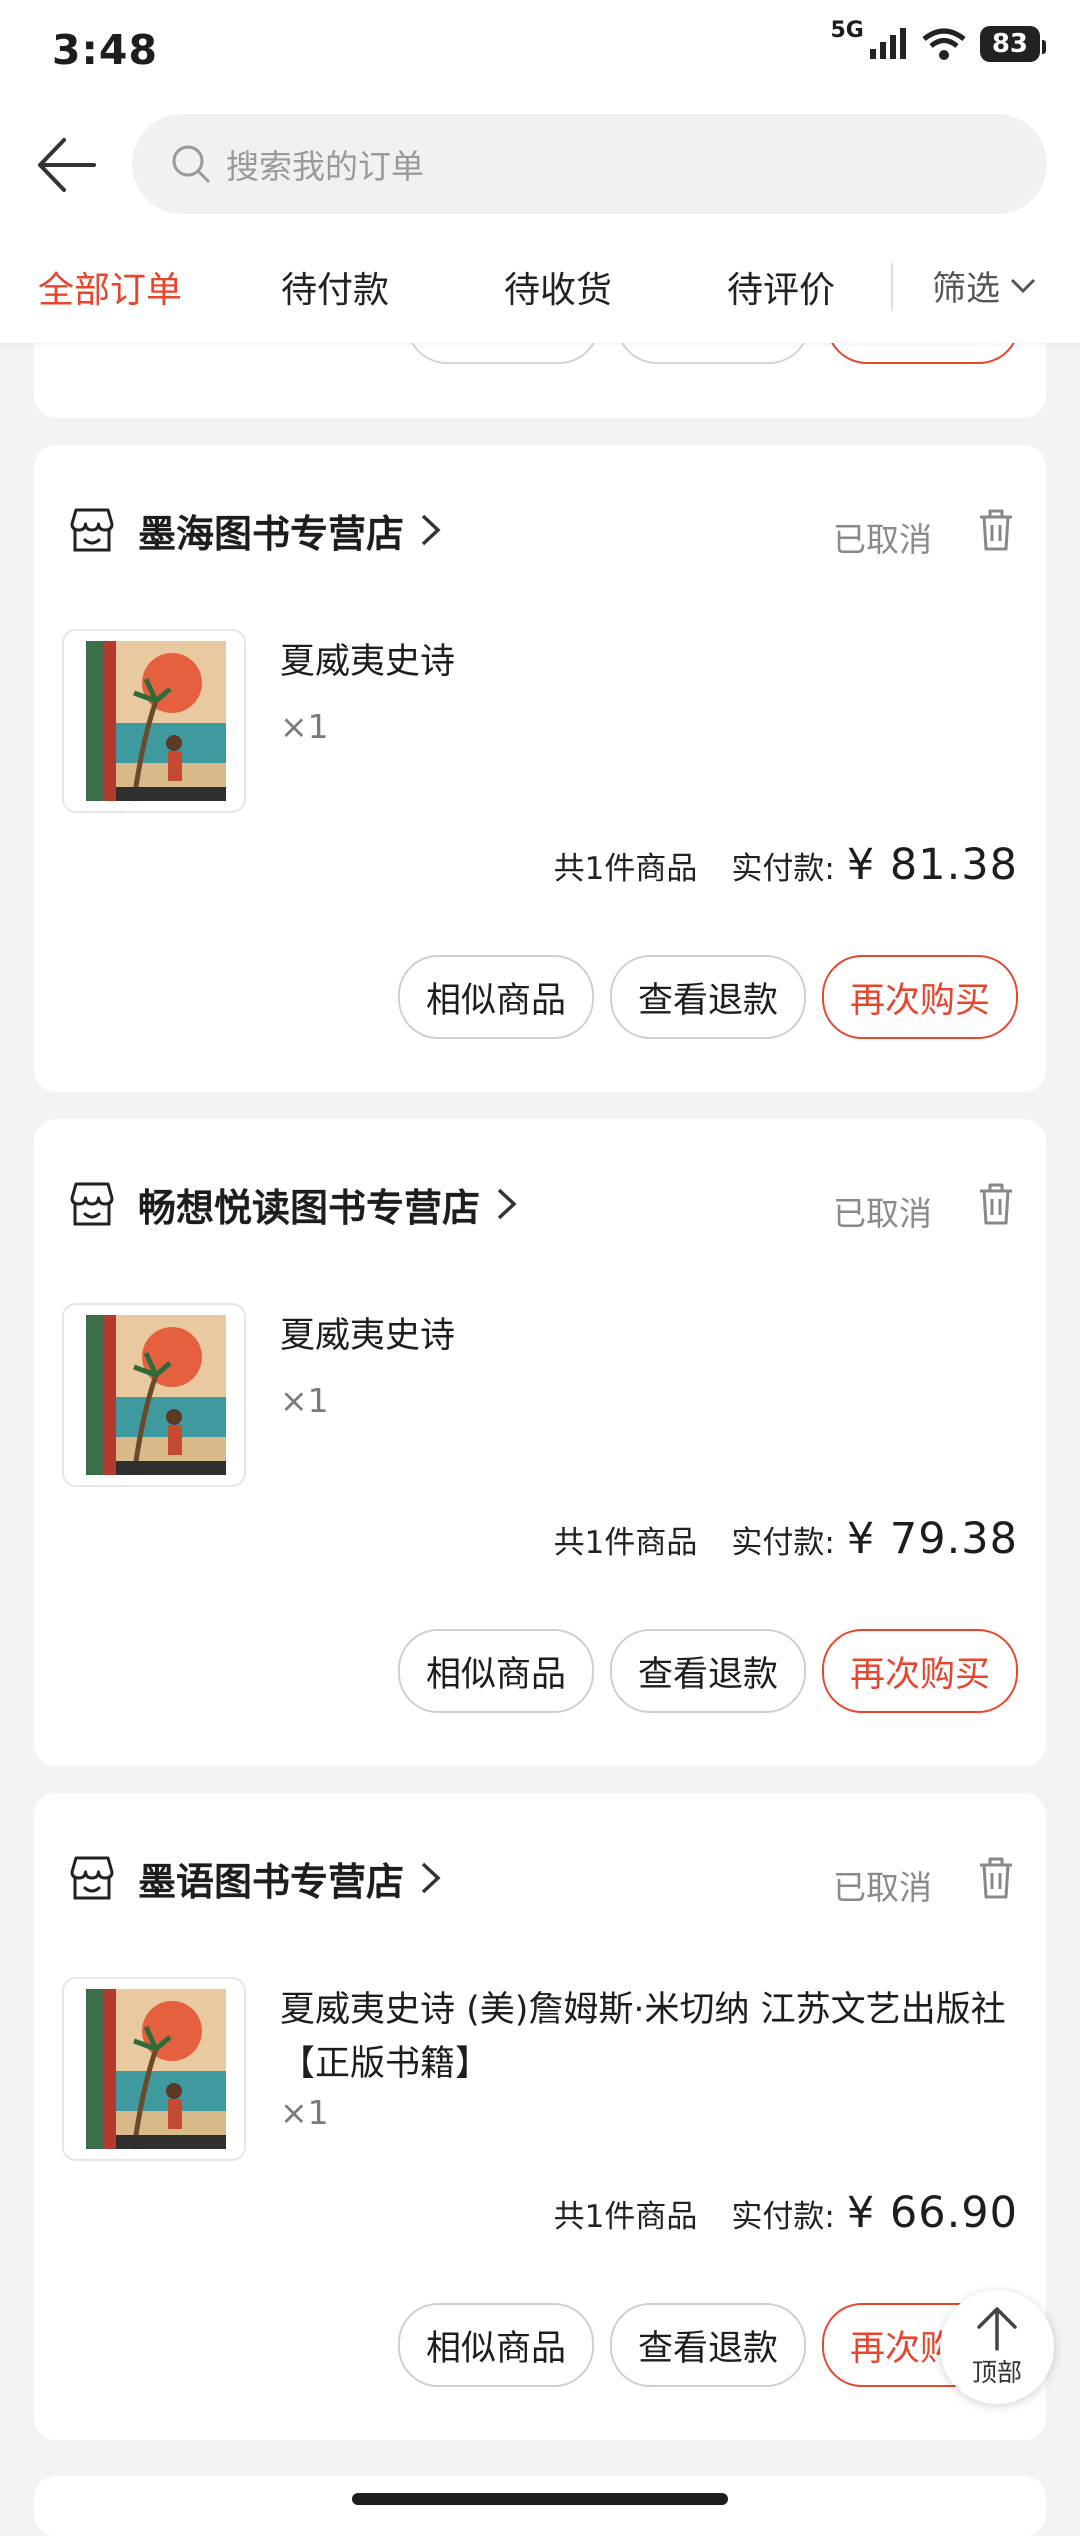 The height and width of the screenshot is (2536, 1080). What do you see at coordinates (558, 287) in the screenshot?
I see `tab-pending-receipt: 待收货` at bounding box center [558, 287].